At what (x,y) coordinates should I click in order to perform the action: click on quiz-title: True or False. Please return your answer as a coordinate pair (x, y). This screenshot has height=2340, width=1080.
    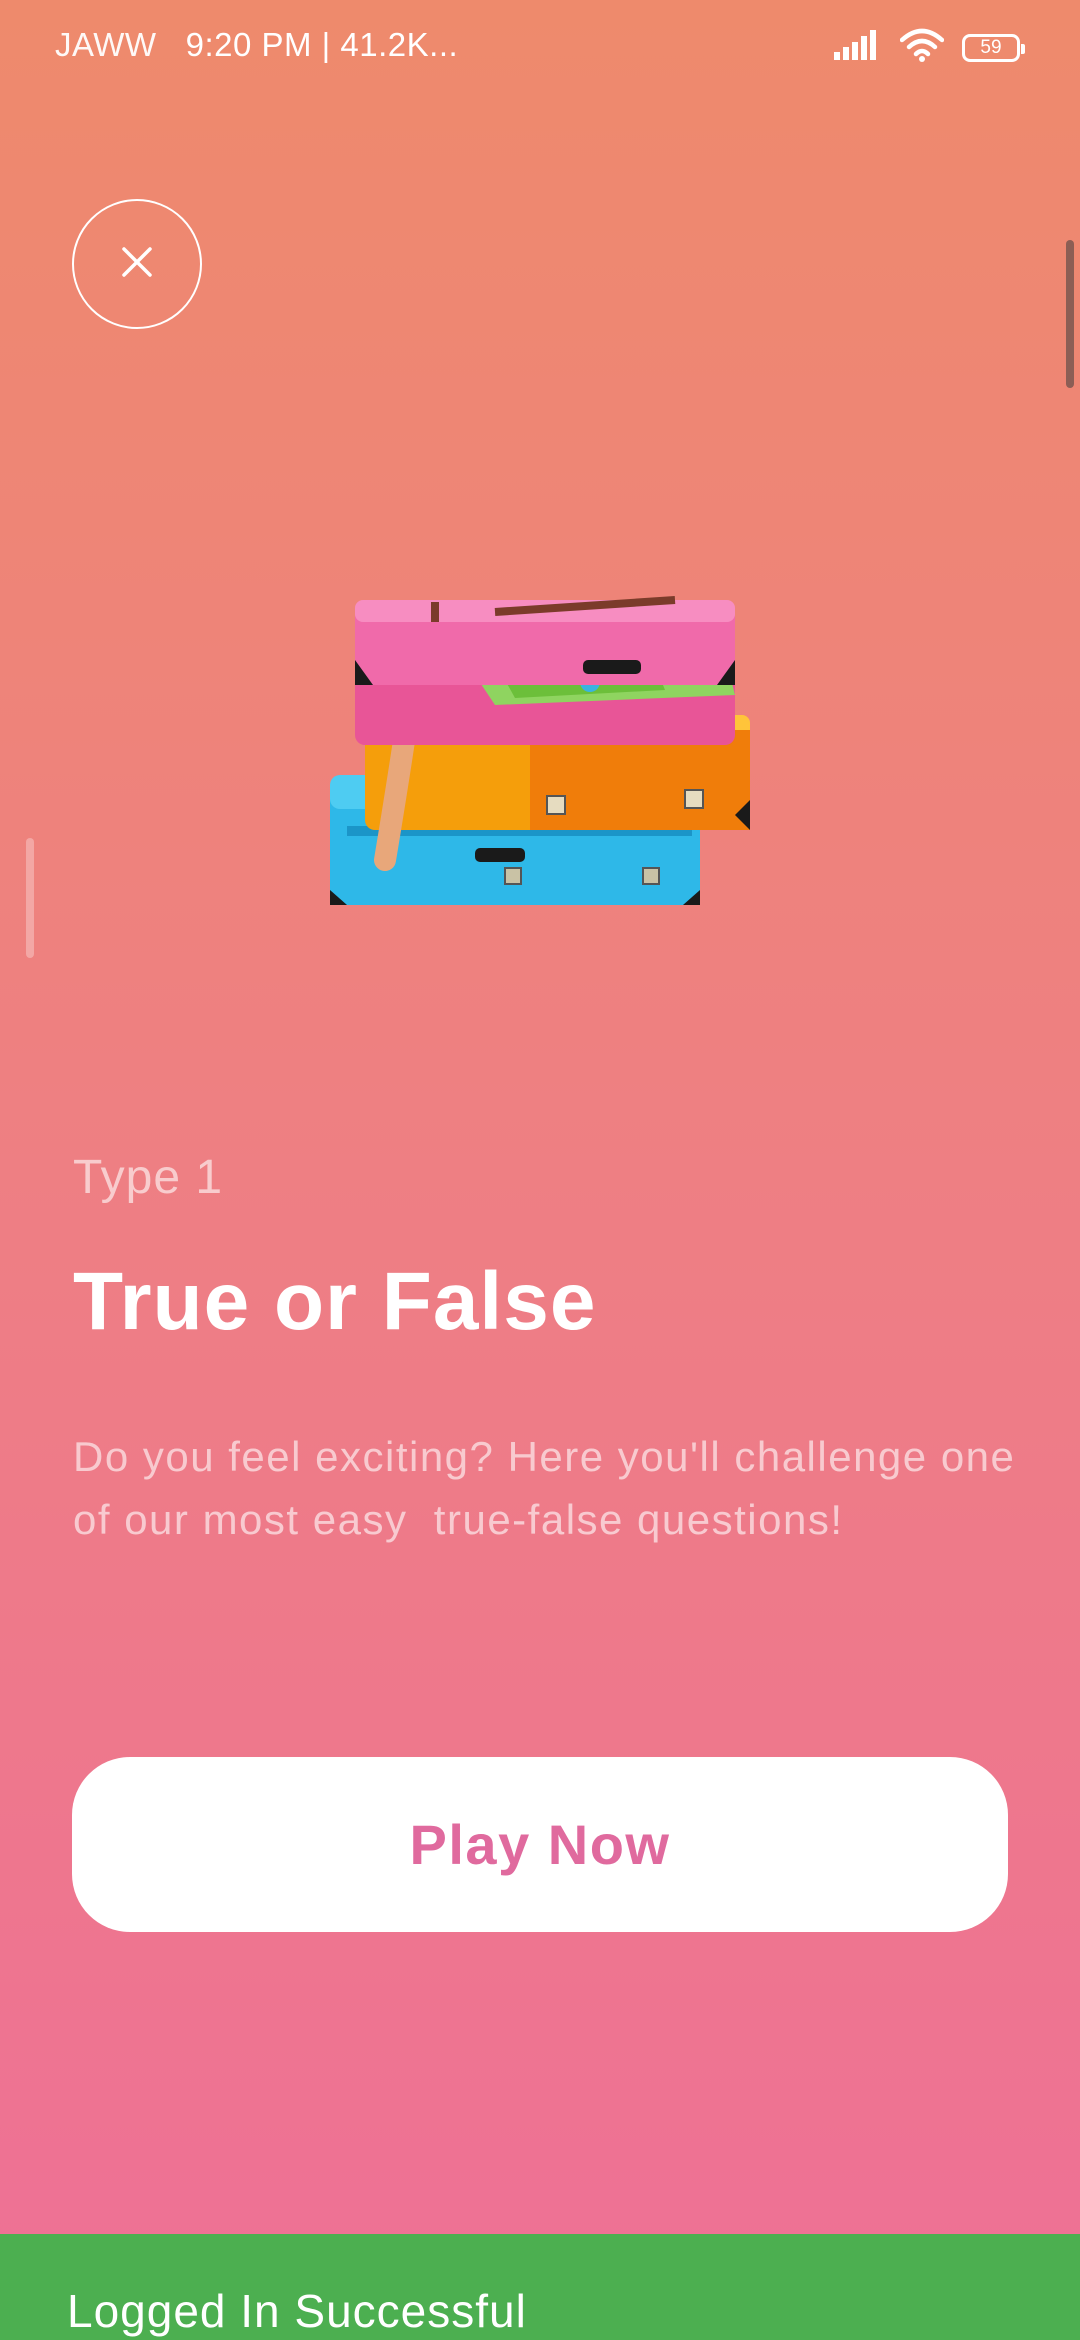
    Looking at the image, I should click on (335, 1301).